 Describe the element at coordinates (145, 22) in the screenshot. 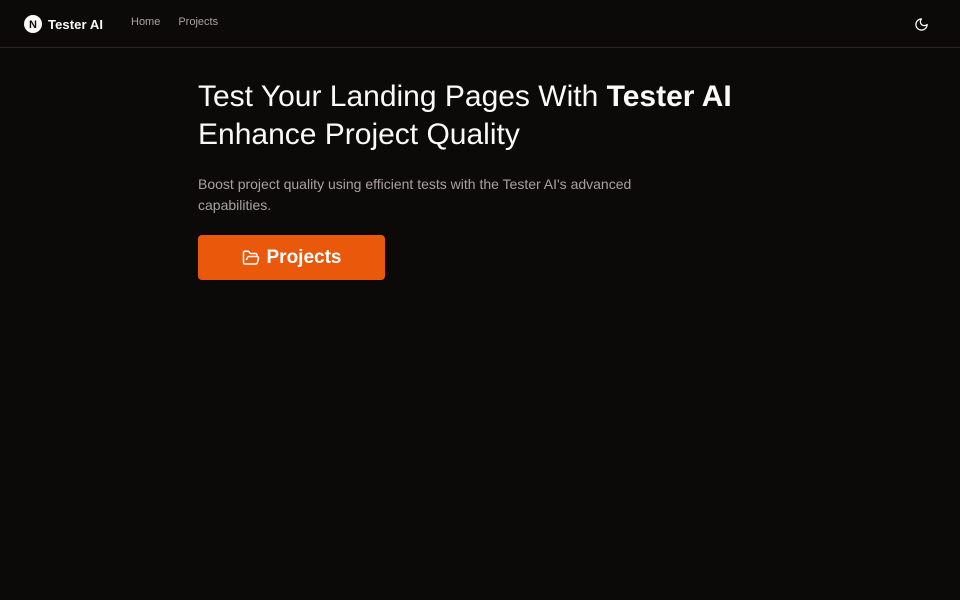

I see `nav-link-home: Home` at that location.